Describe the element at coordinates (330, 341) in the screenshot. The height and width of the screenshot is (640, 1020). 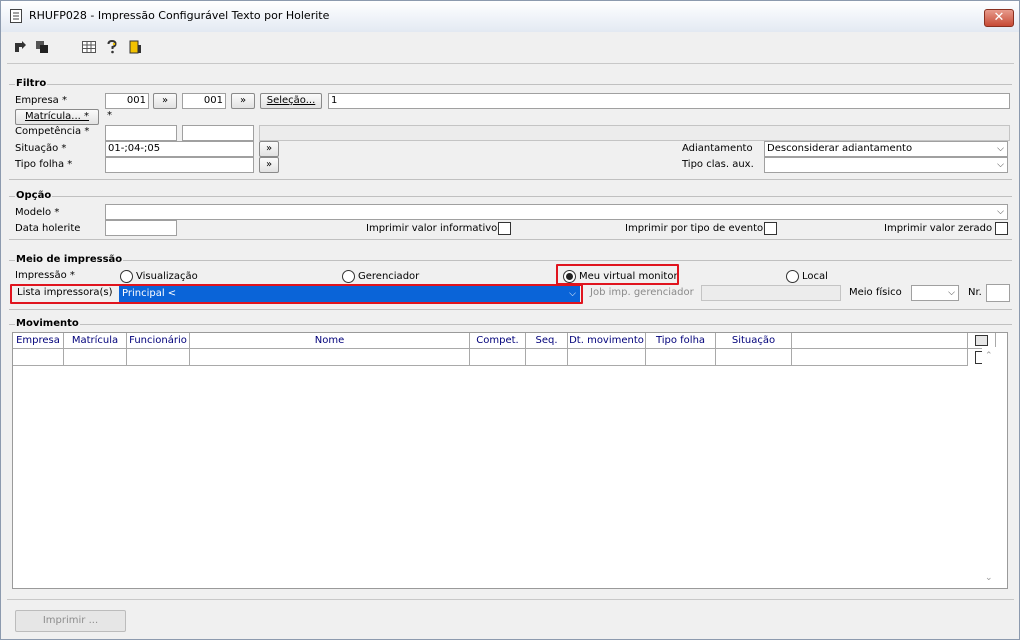
I see `column-header: Nome` at that location.